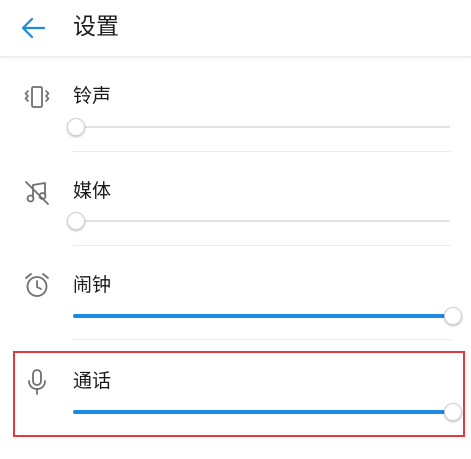 Image resolution: width=471 pixels, height=459 pixels. I want to click on volume-label-media: 媒体, so click(92, 191).